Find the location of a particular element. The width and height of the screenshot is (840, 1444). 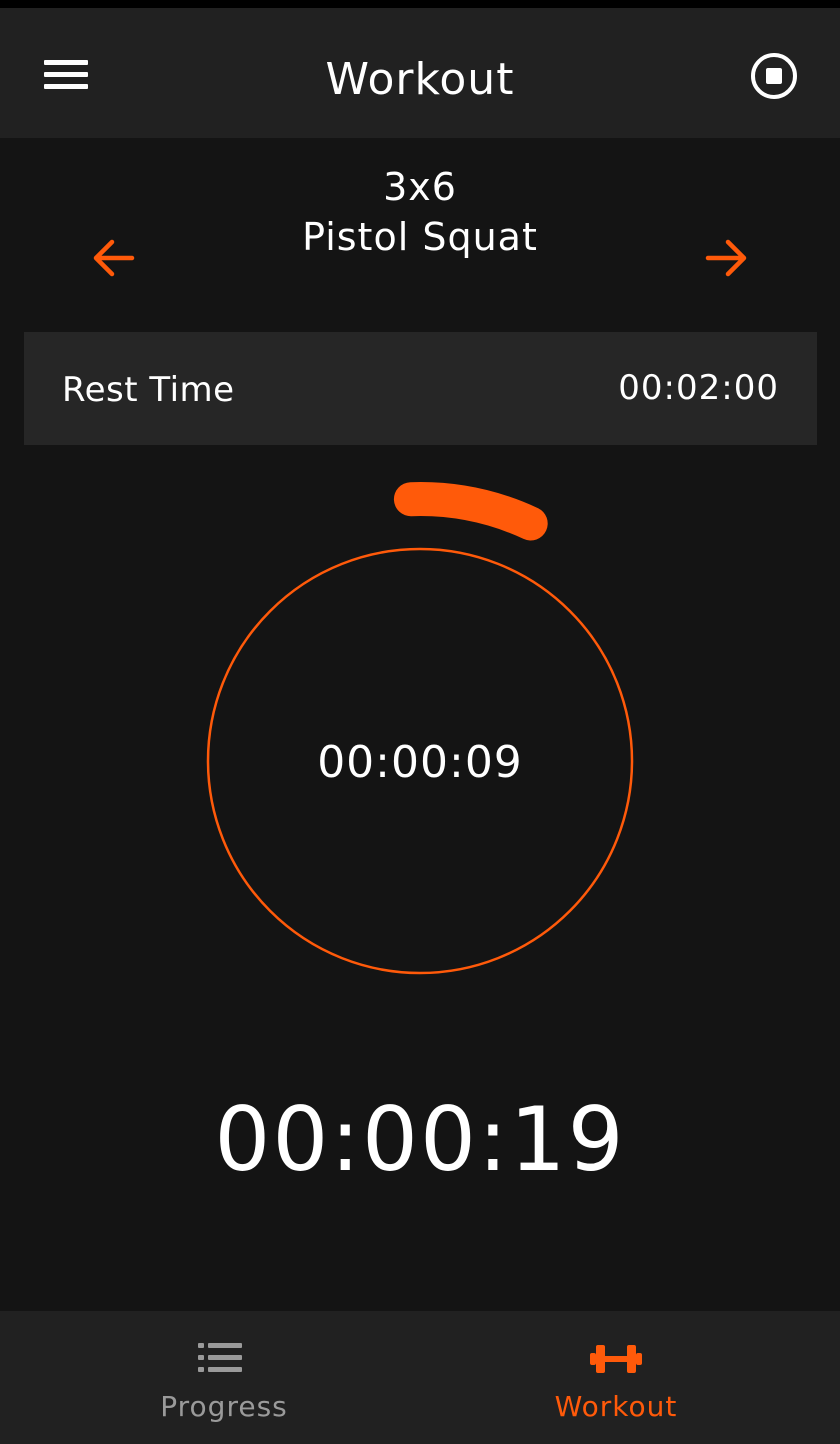

nav-tab-progress: Progress is located at coordinates (210, 1377).